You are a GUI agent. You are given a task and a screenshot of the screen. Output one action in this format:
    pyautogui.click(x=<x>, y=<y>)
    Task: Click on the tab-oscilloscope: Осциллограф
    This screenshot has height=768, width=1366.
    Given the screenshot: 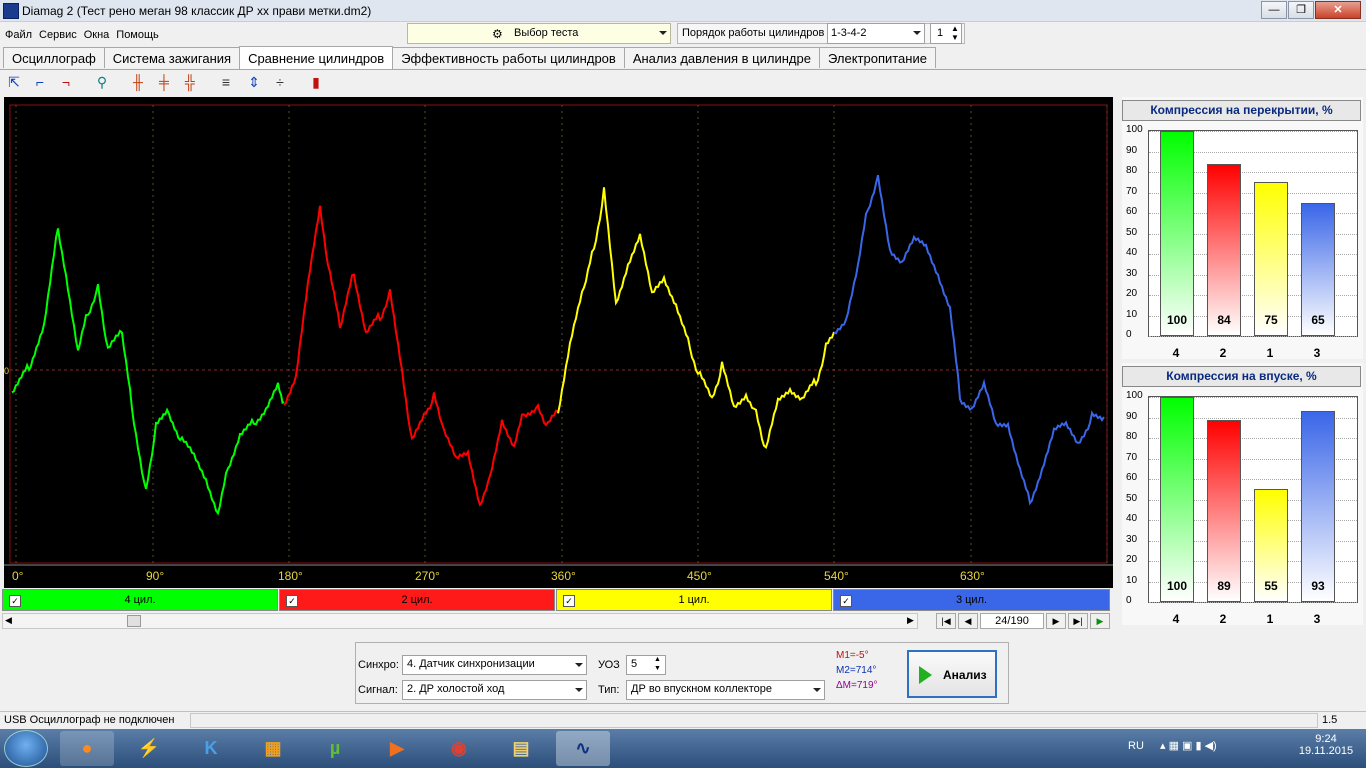 What is the action you would take?
    pyautogui.click(x=54, y=57)
    